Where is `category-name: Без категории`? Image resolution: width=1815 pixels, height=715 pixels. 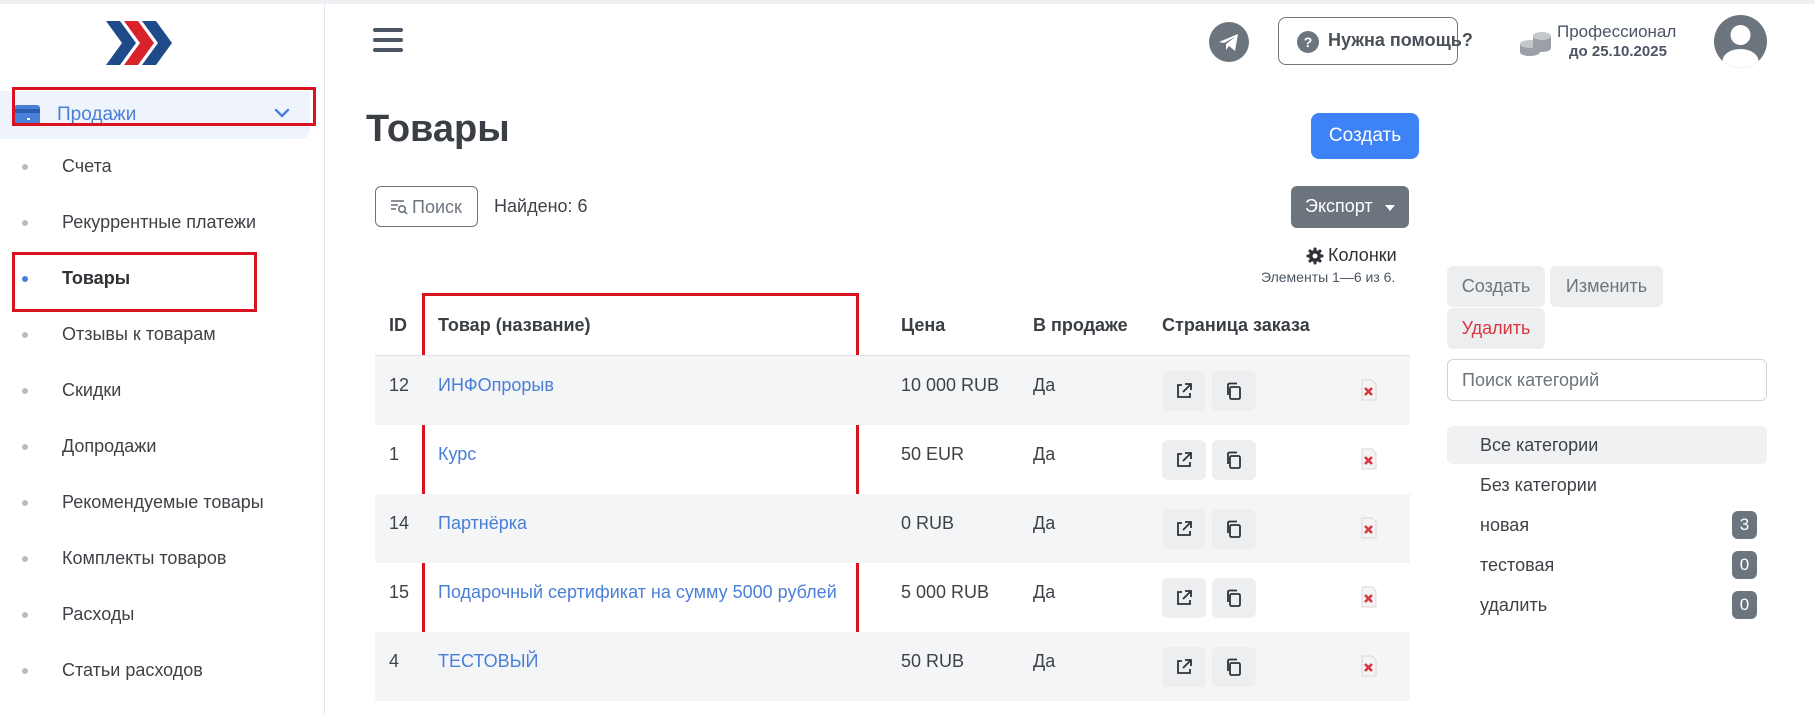
category-name: Без категории is located at coordinates (1538, 485).